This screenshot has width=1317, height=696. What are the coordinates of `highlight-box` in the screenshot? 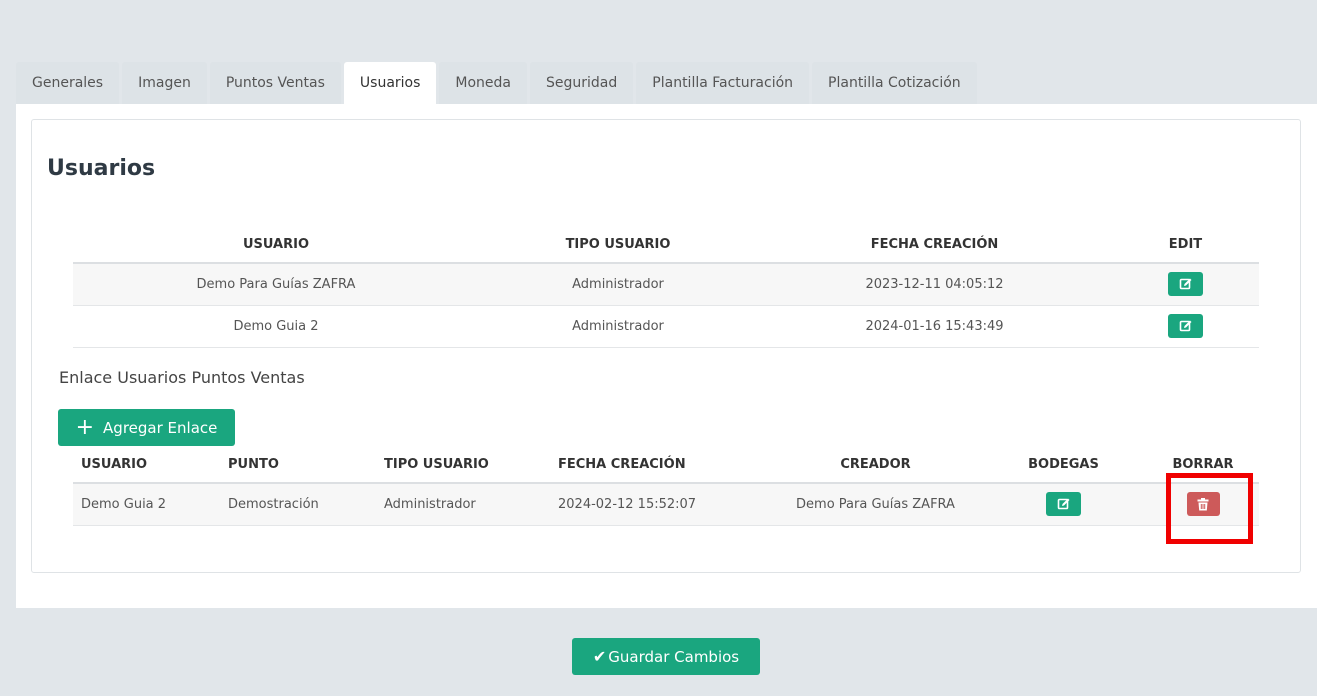 It's located at (1209, 508).